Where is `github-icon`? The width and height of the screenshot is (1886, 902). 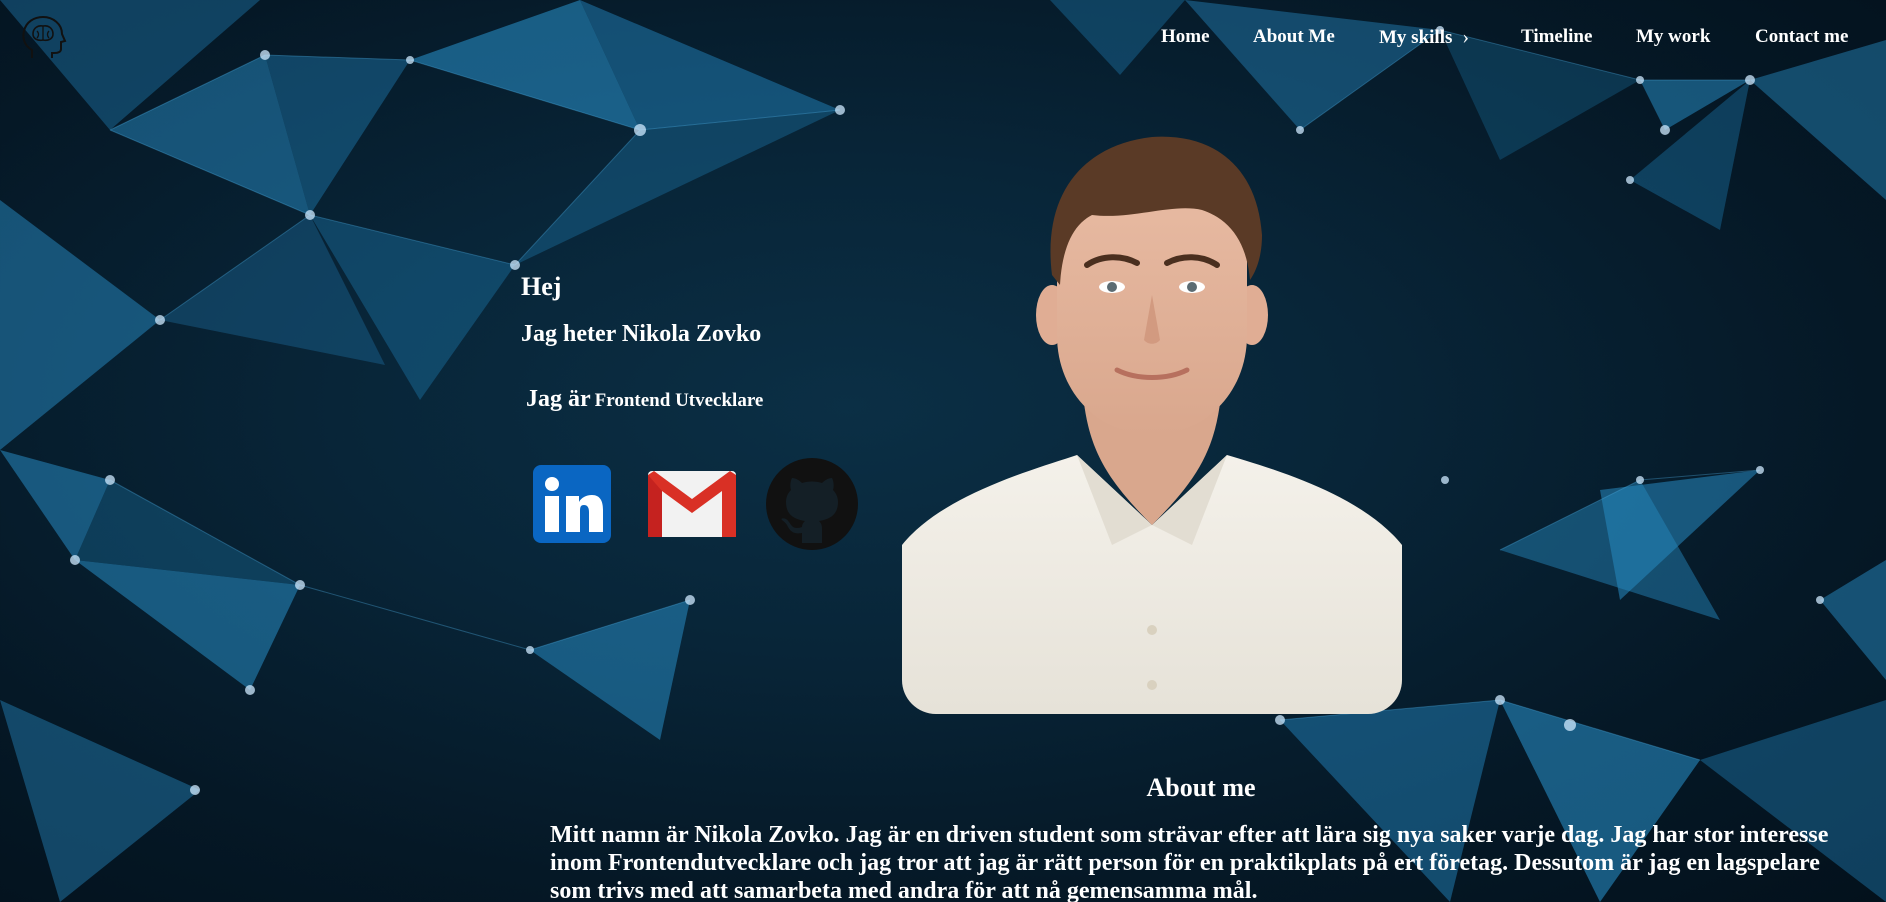 github-icon is located at coordinates (812, 504).